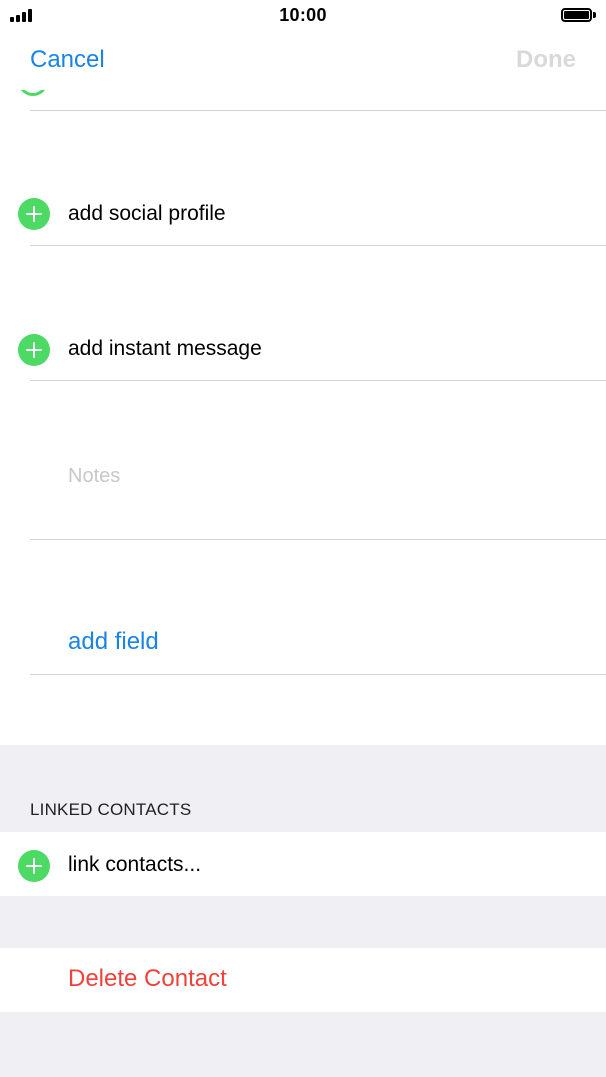  Describe the element at coordinates (147, 979) in the screenshot. I see `delete-contact-button: Delete Contact` at that location.